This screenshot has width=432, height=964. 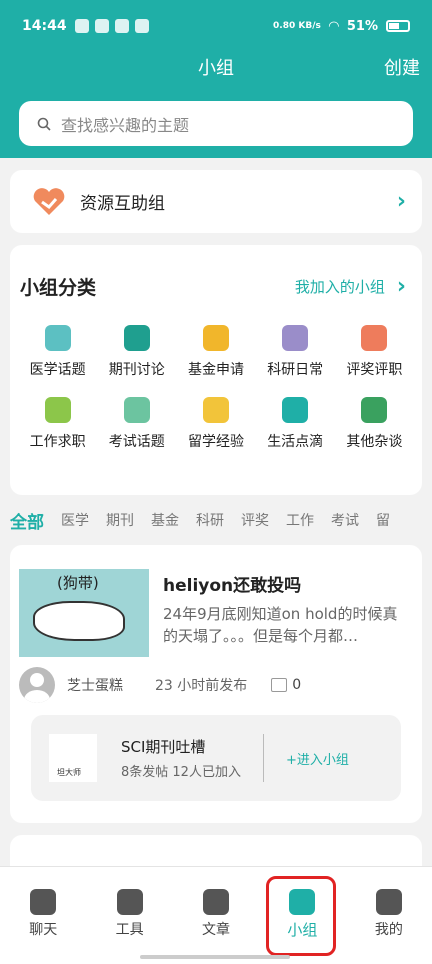 I want to click on tab-item: 留, so click(x=383, y=520).